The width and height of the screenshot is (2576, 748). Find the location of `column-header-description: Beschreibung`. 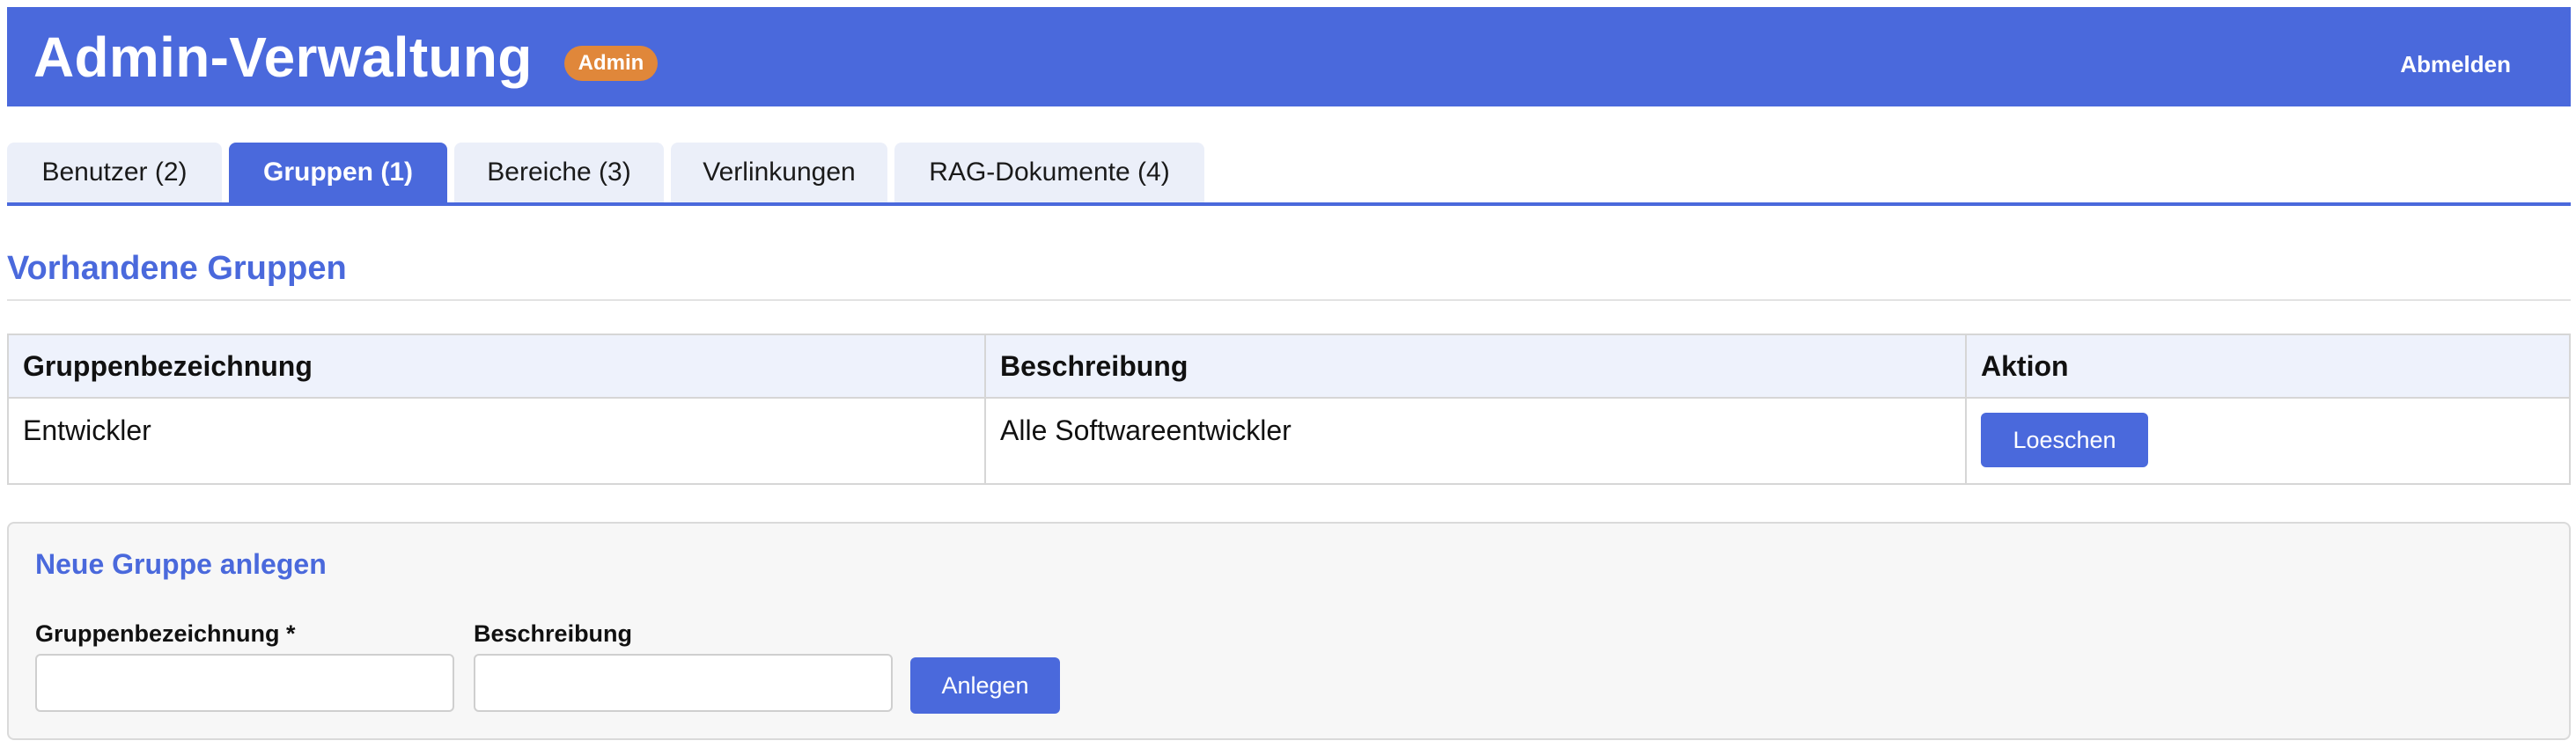

column-header-description: Beschreibung is located at coordinates (1476, 366).